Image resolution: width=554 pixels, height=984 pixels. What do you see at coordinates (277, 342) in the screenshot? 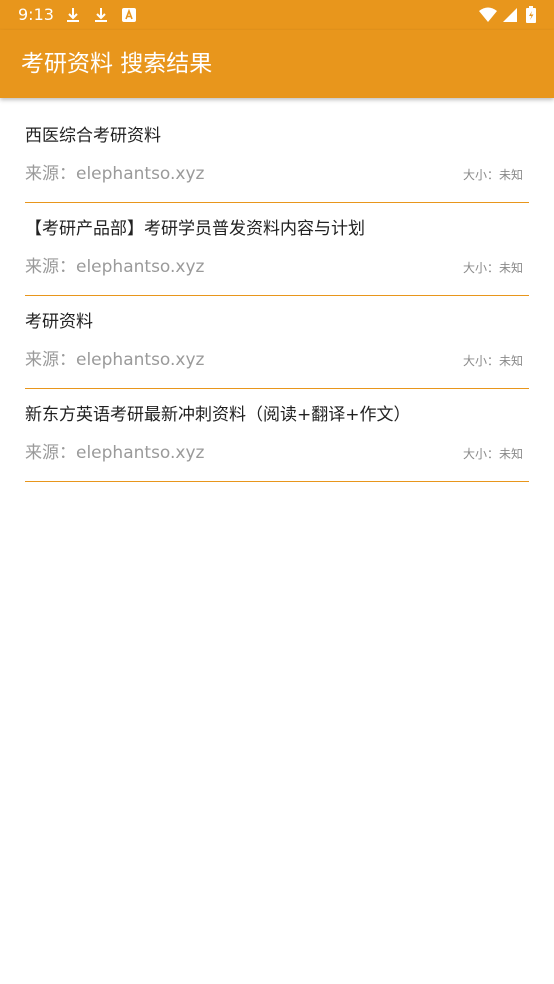
I see `list-item: 考研资料 来源：elephantso.xyz 大小：未知` at bounding box center [277, 342].